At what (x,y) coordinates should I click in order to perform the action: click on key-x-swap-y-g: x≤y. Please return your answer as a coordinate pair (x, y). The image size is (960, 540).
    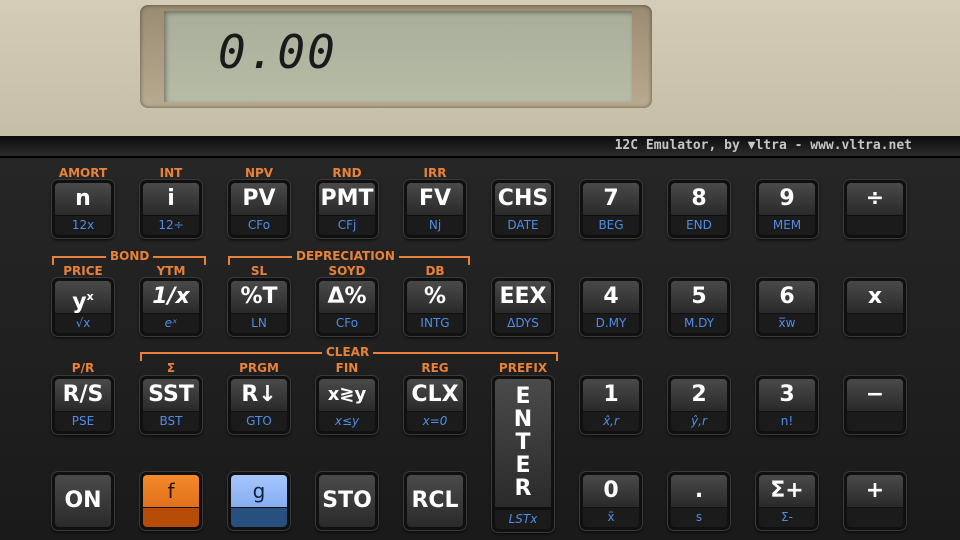
    Looking at the image, I should click on (347, 421).